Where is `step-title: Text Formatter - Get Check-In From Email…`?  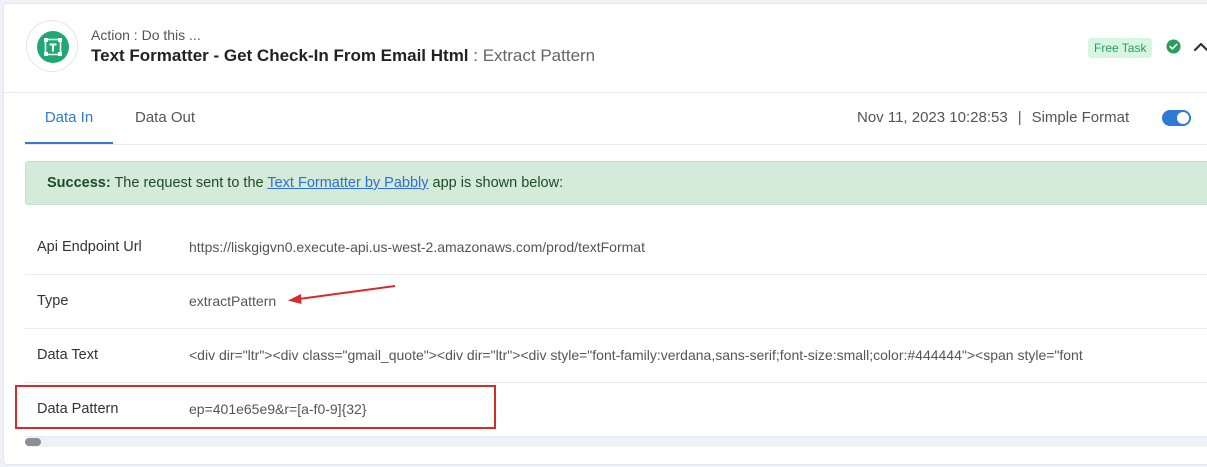 step-title: Text Formatter - Get Check-In From Email… is located at coordinates (343, 56).